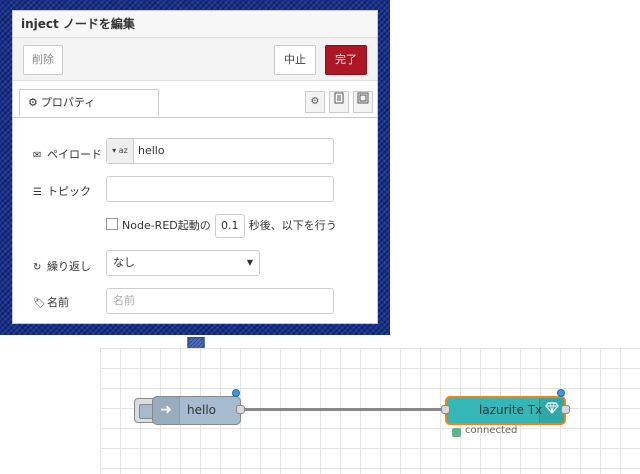  Describe the element at coordinates (33, 102) in the screenshot. I see `gear-icon: ⚙` at that location.